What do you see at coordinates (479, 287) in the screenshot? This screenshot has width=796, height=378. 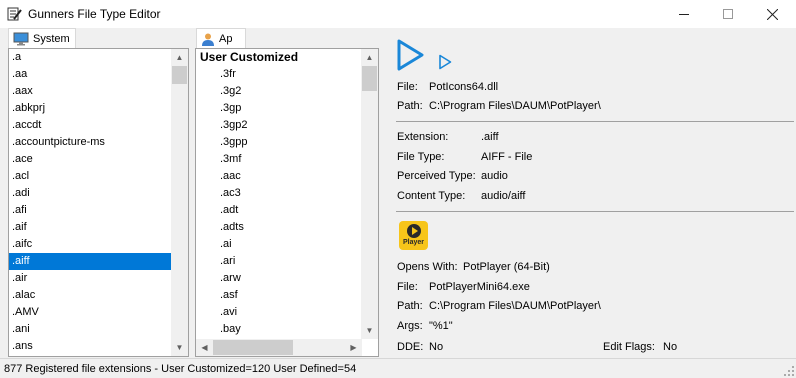 I see `exe-file-value: PotPlayerMini64.exe` at bounding box center [479, 287].